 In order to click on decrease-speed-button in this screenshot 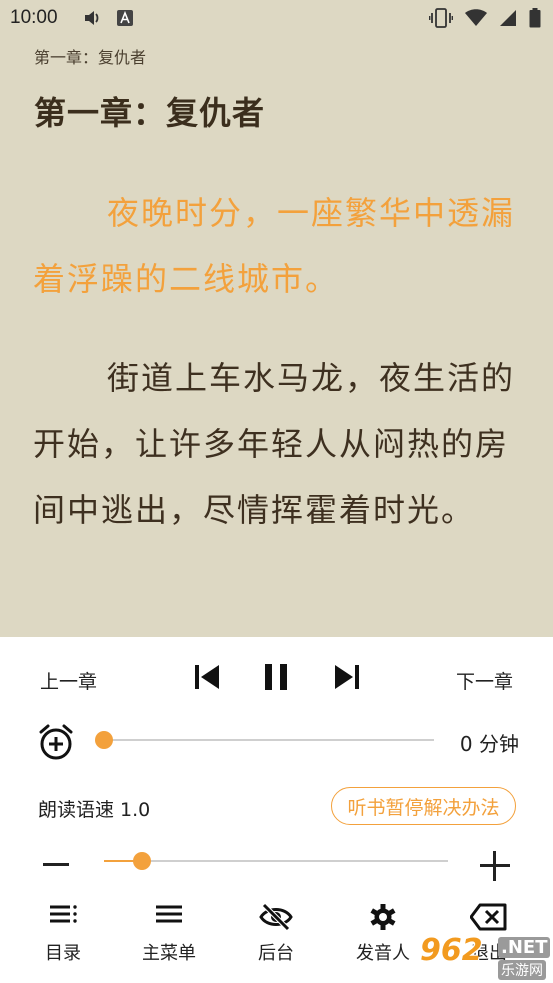, I will do `click(56, 865)`.